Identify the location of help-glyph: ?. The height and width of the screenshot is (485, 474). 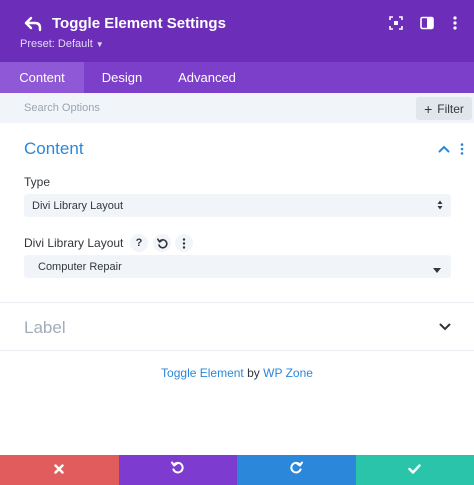
(139, 243).